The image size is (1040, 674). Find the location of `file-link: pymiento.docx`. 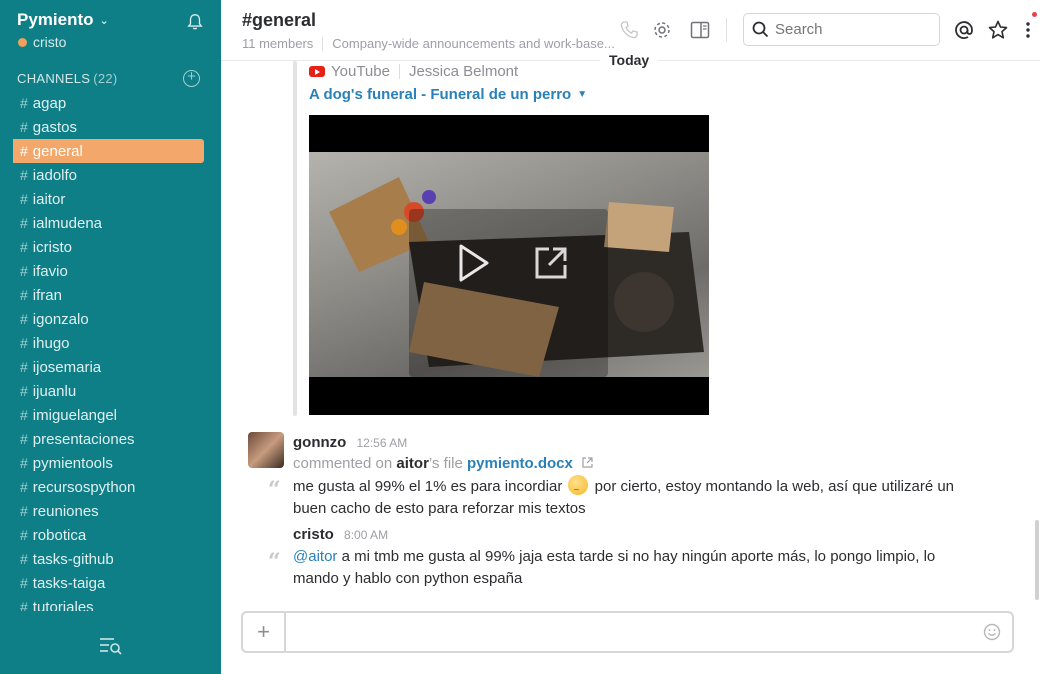

file-link: pymiento.docx is located at coordinates (520, 463).